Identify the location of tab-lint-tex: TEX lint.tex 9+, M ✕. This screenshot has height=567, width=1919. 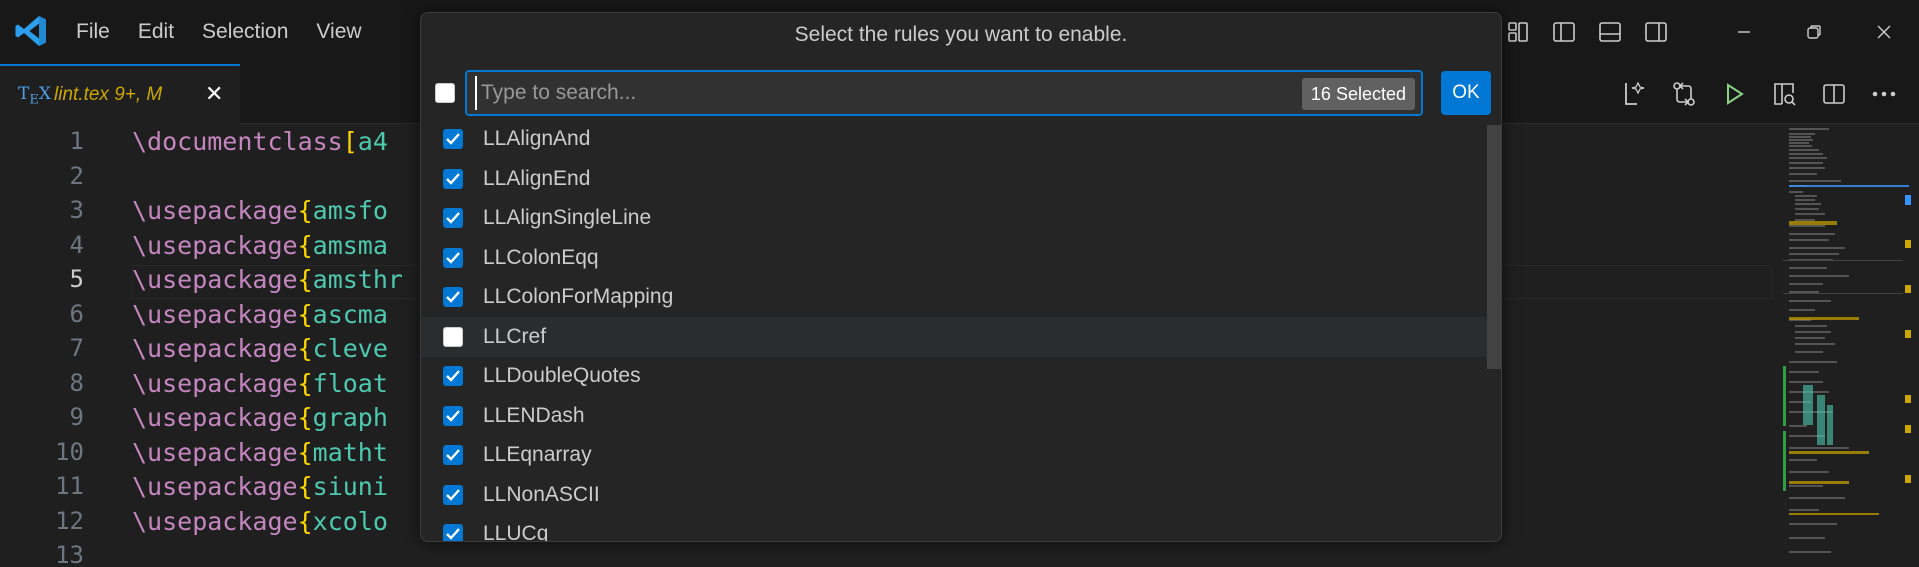
(120, 94).